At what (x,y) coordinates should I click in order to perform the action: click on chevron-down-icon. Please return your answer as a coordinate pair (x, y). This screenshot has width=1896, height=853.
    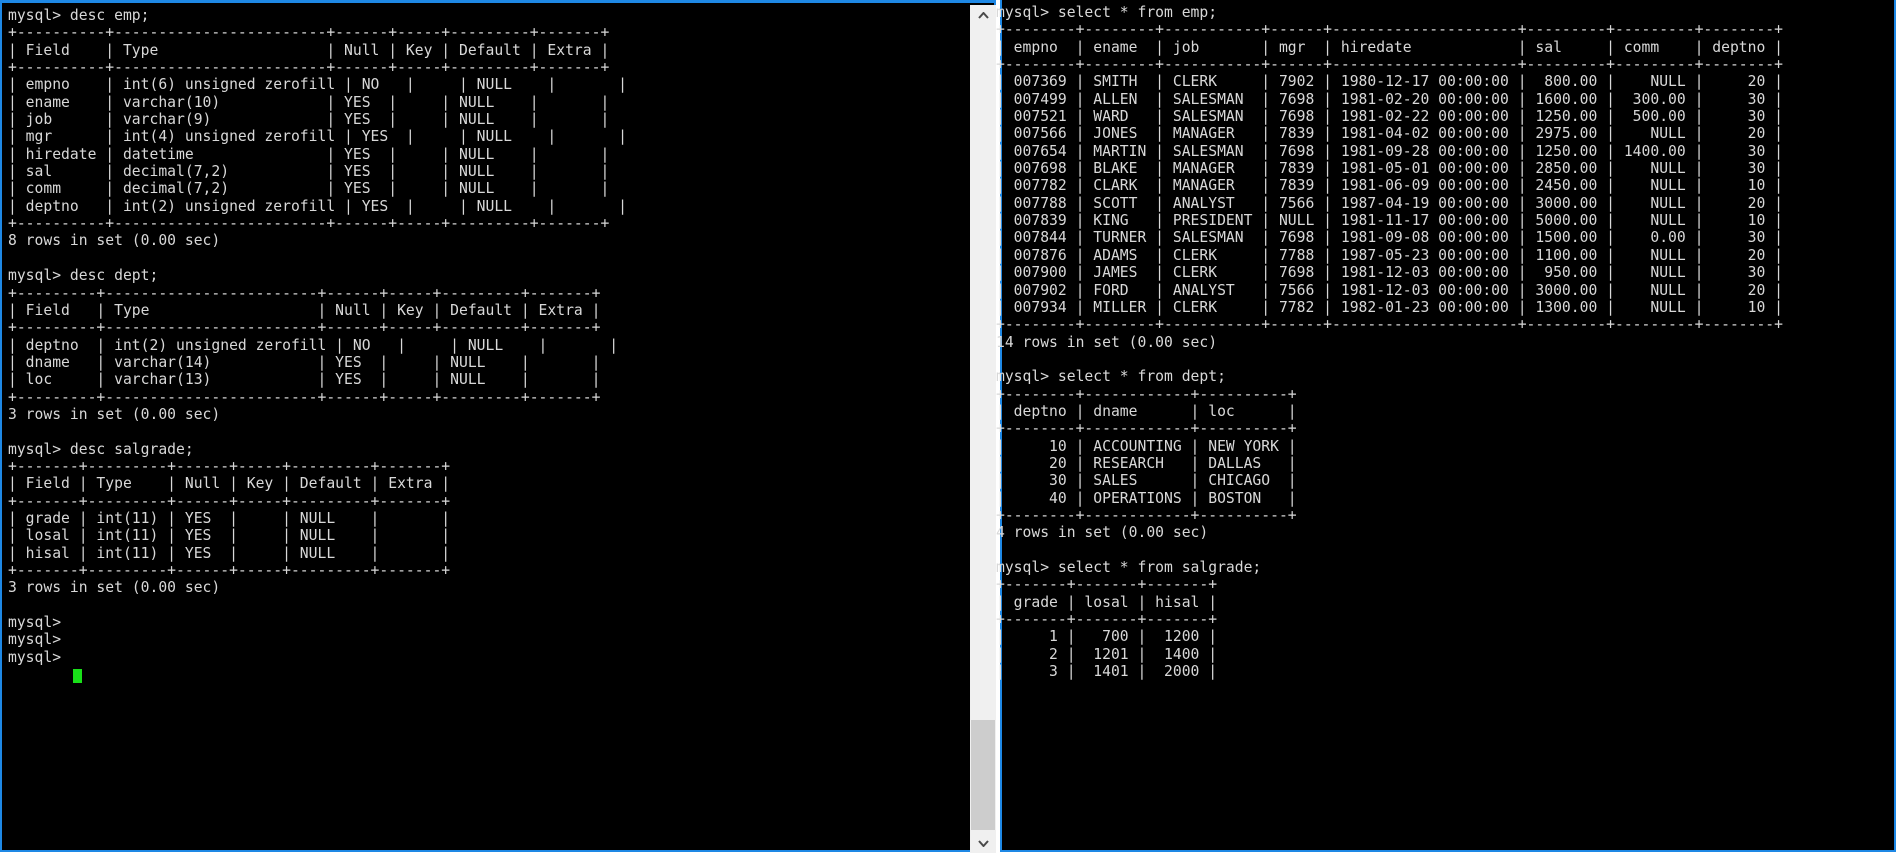
    Looking at the image, I should click on (983, 843).